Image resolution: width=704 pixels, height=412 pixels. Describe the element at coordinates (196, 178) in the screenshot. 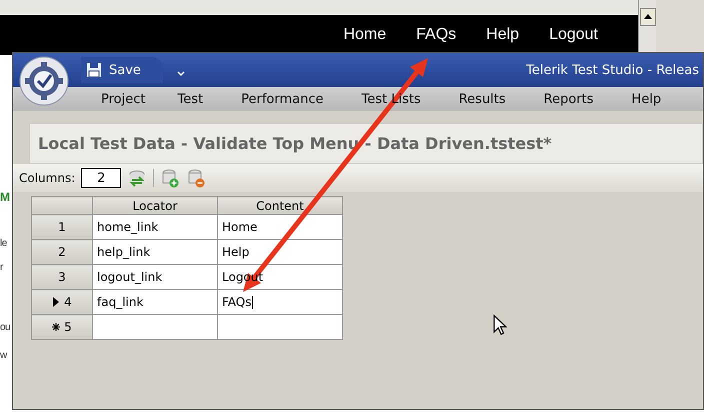

I see `database-remove-icon` at that location.